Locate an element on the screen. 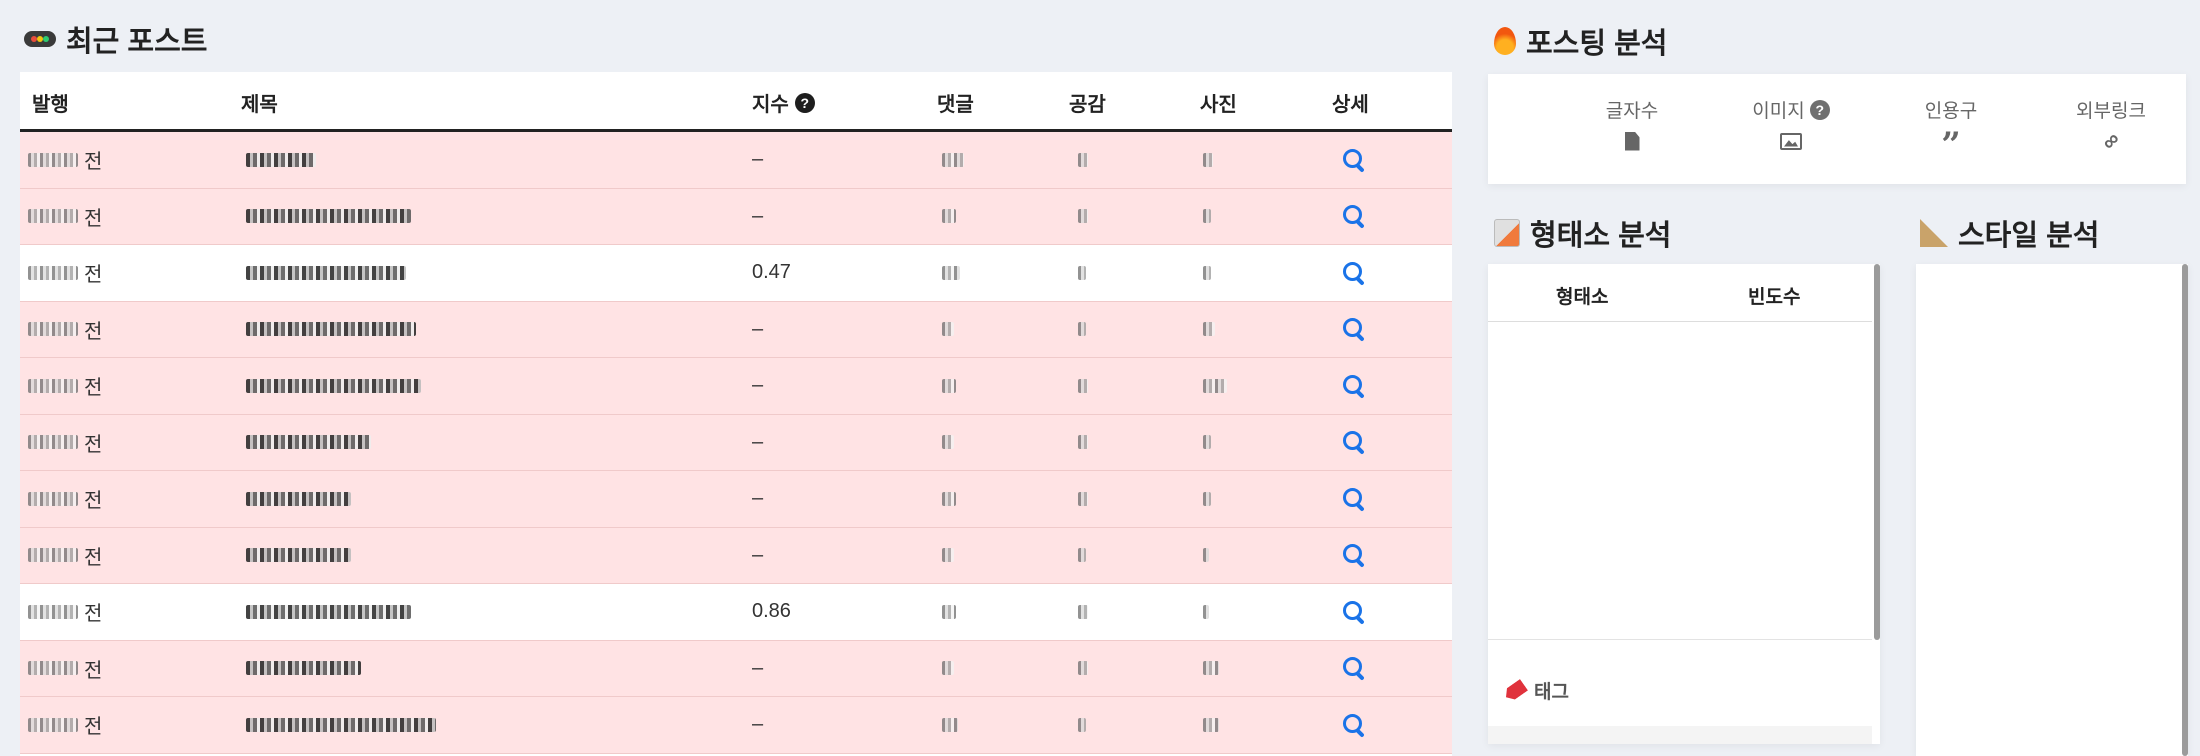  style-analysis-heading: 스타일 분석 is located at coordinates (2029, 236).